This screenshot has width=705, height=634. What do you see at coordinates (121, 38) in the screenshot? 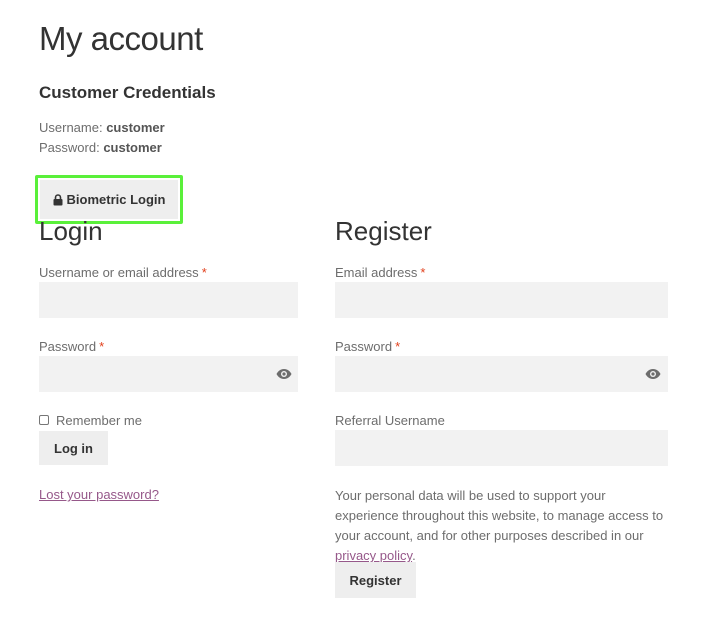
I see `page-title: My account` at bounding box center [121, 38].